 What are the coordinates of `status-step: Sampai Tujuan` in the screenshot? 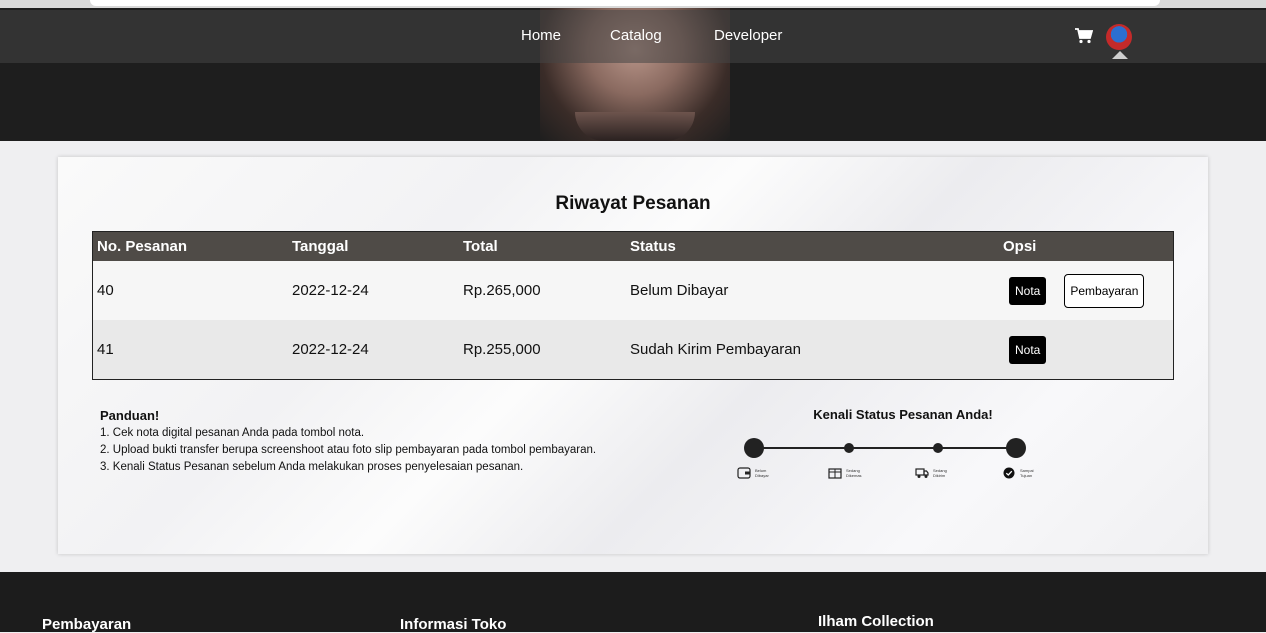 It's located at (1021, 473).